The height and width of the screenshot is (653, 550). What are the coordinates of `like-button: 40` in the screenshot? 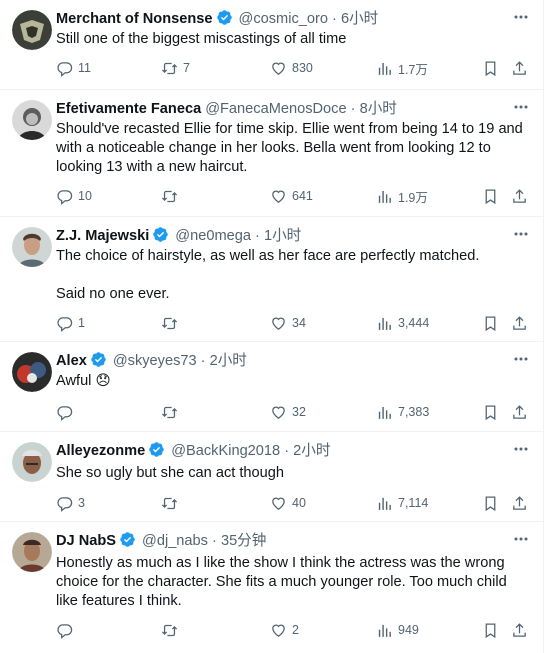 It's located at (288, 503).